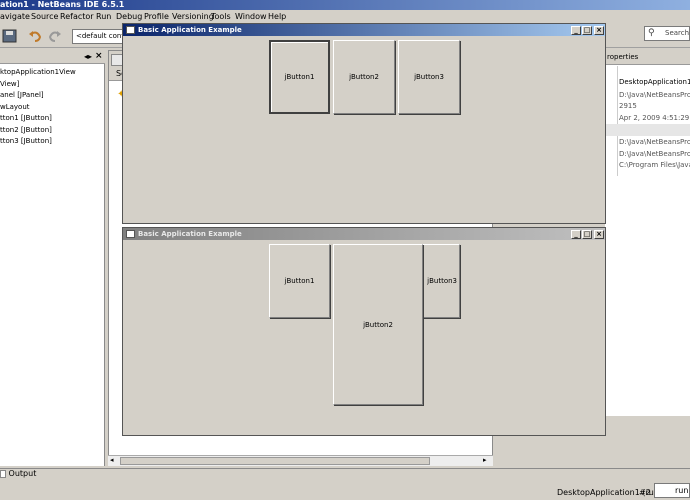 Image resolution: width=690 pixels, height=500 pixels. I want to click on run-progress-field: run, so click(672, 490).